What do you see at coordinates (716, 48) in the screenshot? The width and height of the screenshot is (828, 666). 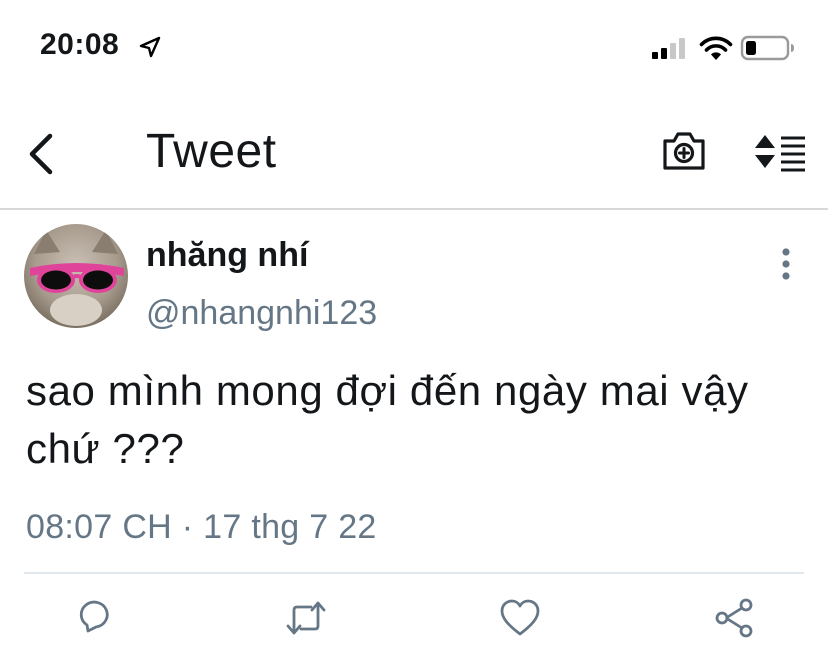 I see `wifi-icon` at bounding box center [716, 48].